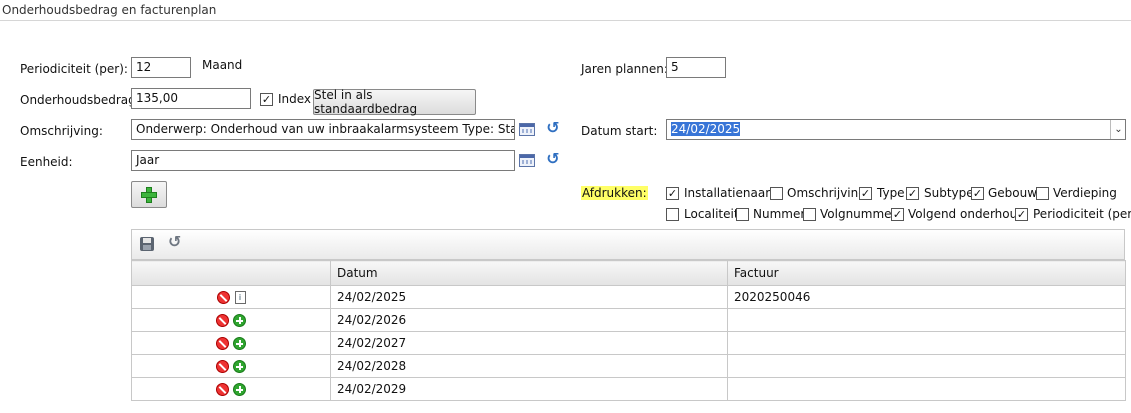  Describe the element at coordinates (74, 69) in the screenshot. I see `periodiciteit-label: Periodiciteit (per):` at that location.